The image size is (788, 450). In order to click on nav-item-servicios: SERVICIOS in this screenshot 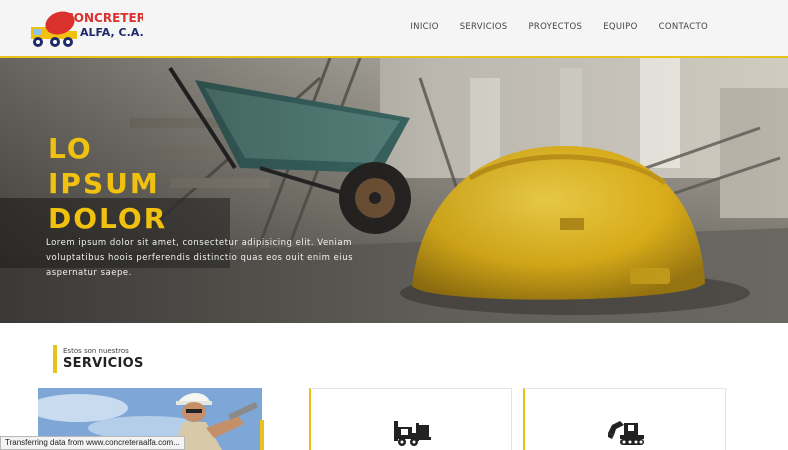, I will do `click(484, 27)`.